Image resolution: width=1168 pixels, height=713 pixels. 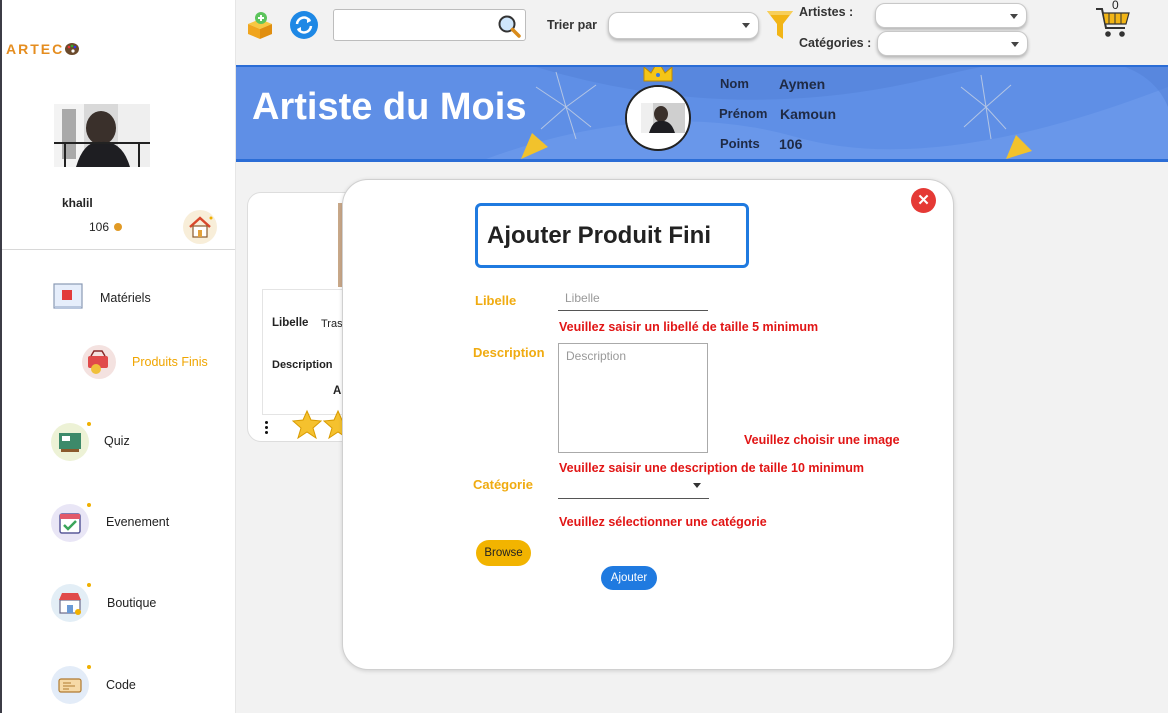 I want to click on materials-icon, so click(x=68, y=297).